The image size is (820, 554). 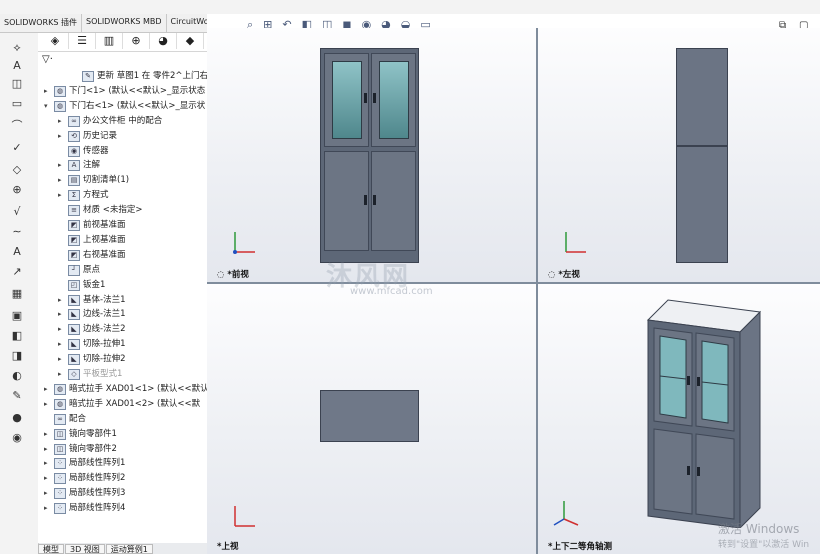 I want to click on tree-item: ▸ Σ 方程式, so click(x=83, y=195).